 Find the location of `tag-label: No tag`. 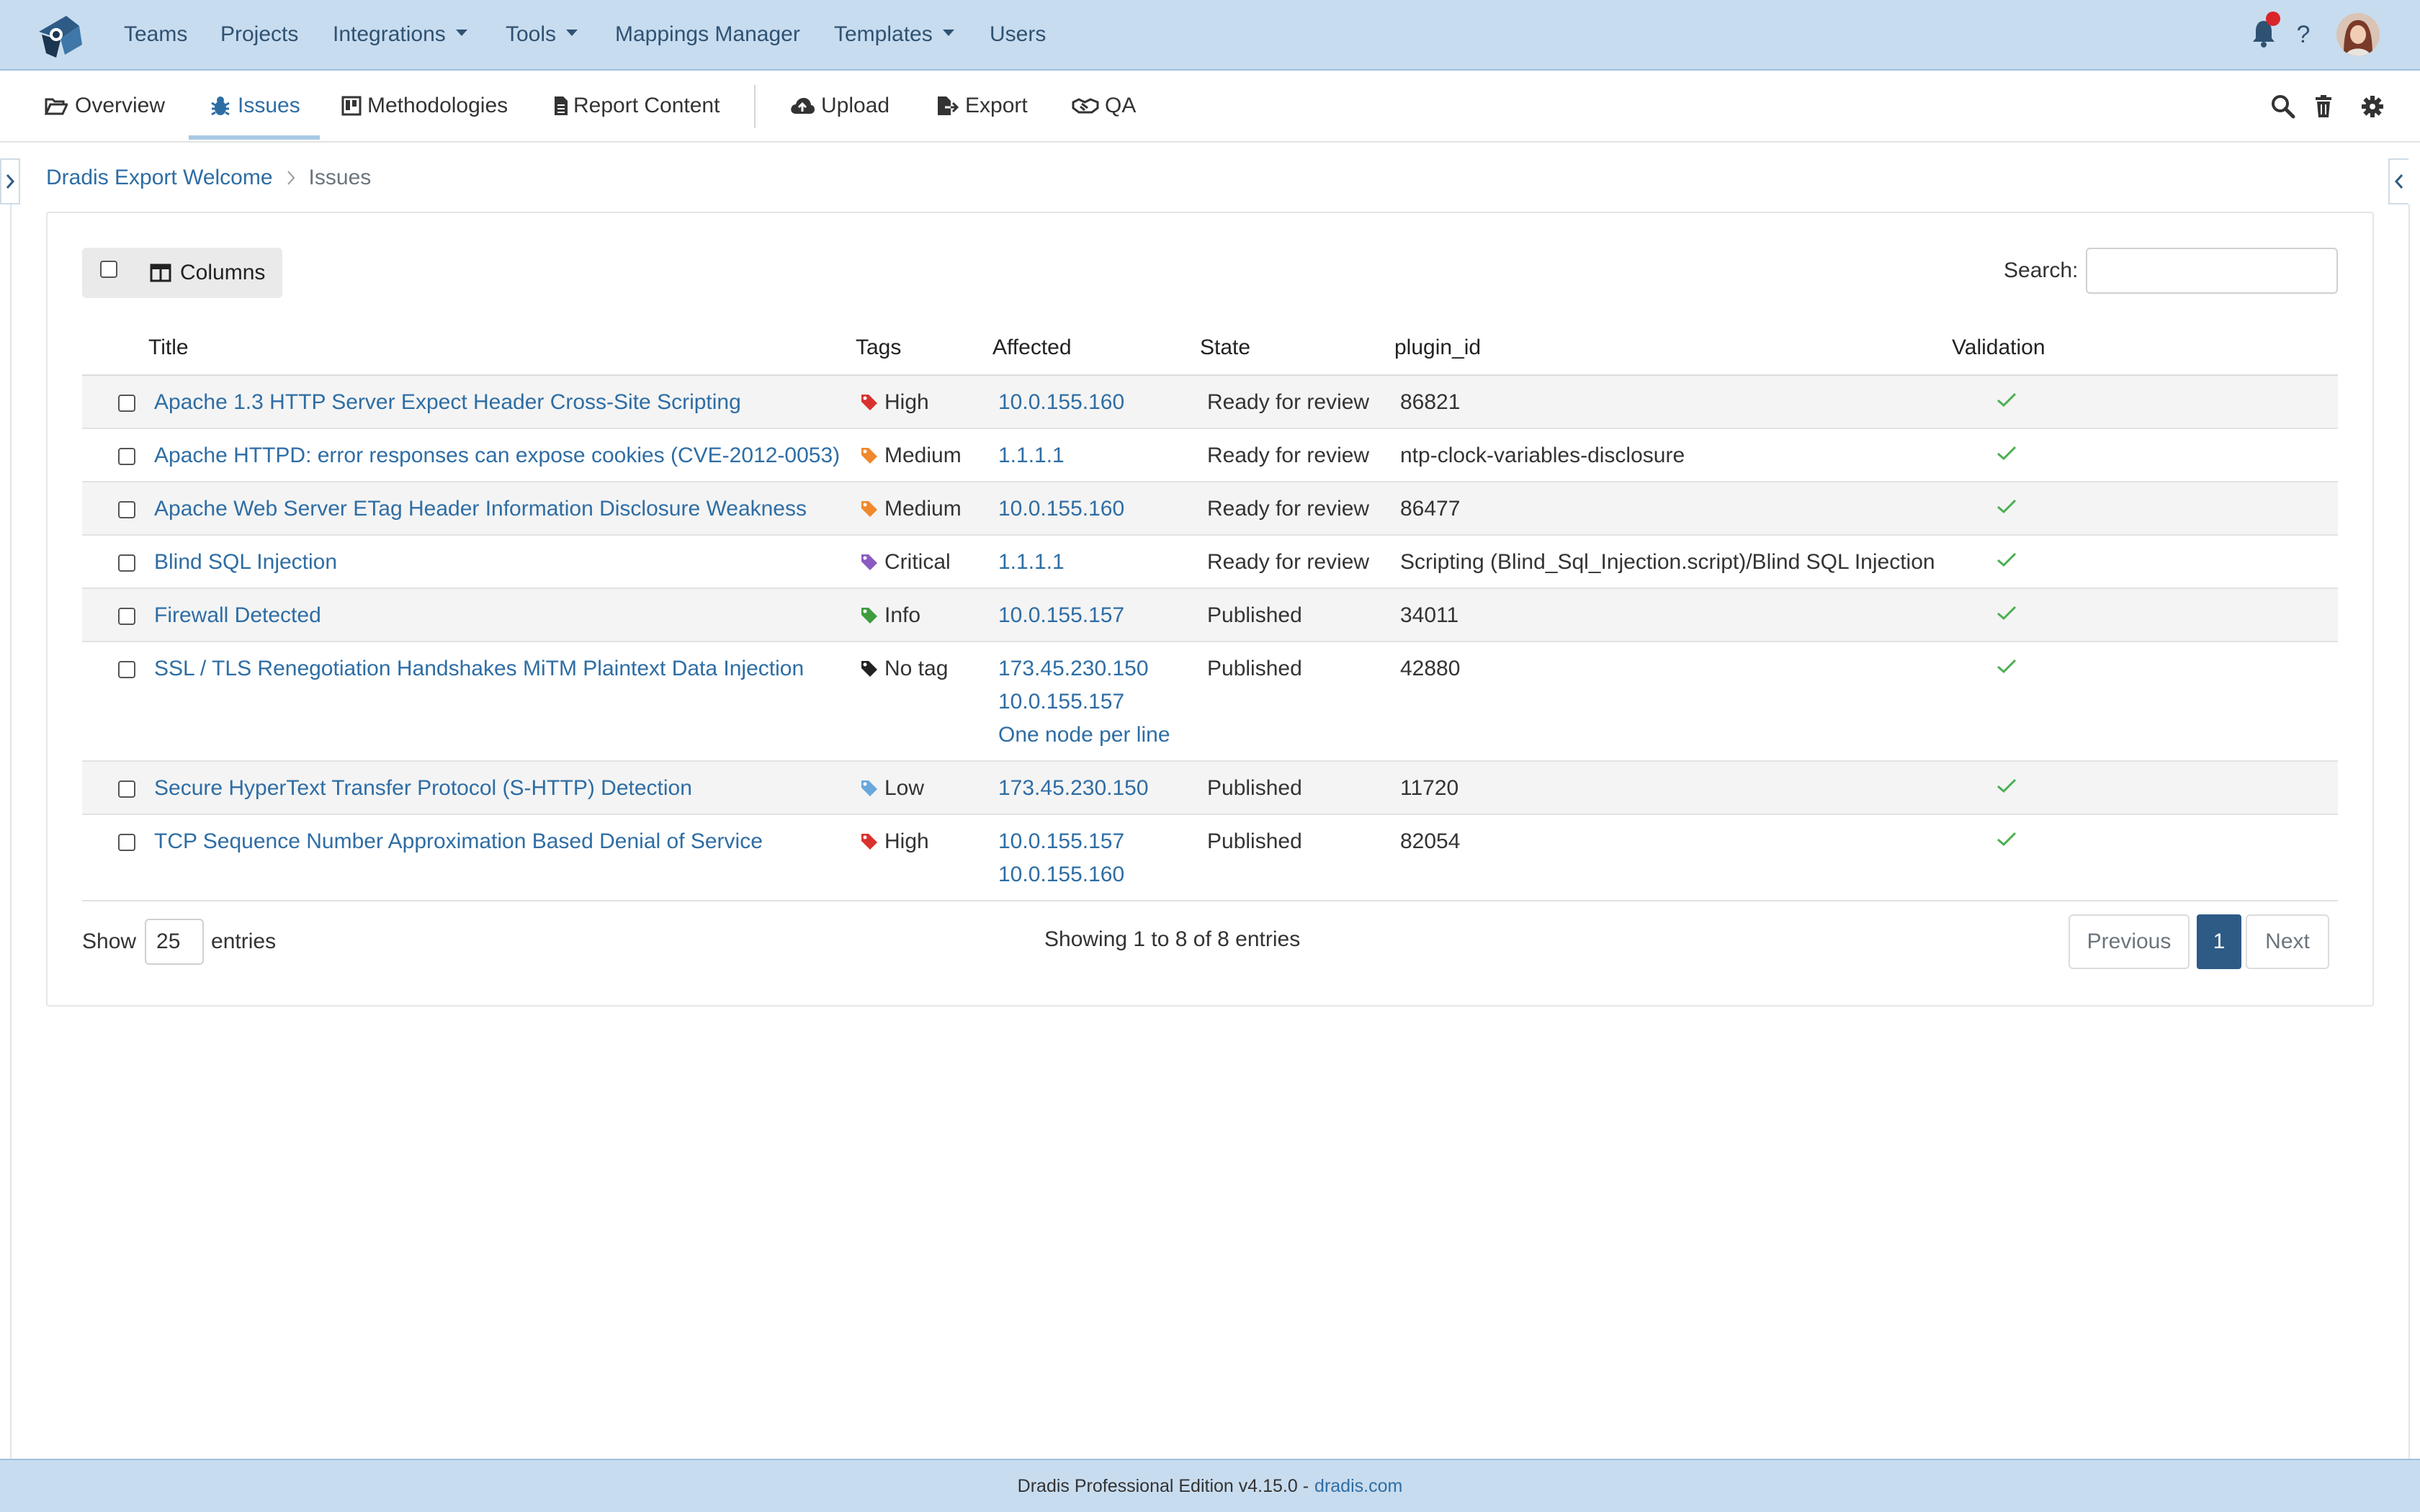

tag-label: No tag is located at coordinates (917, 668).